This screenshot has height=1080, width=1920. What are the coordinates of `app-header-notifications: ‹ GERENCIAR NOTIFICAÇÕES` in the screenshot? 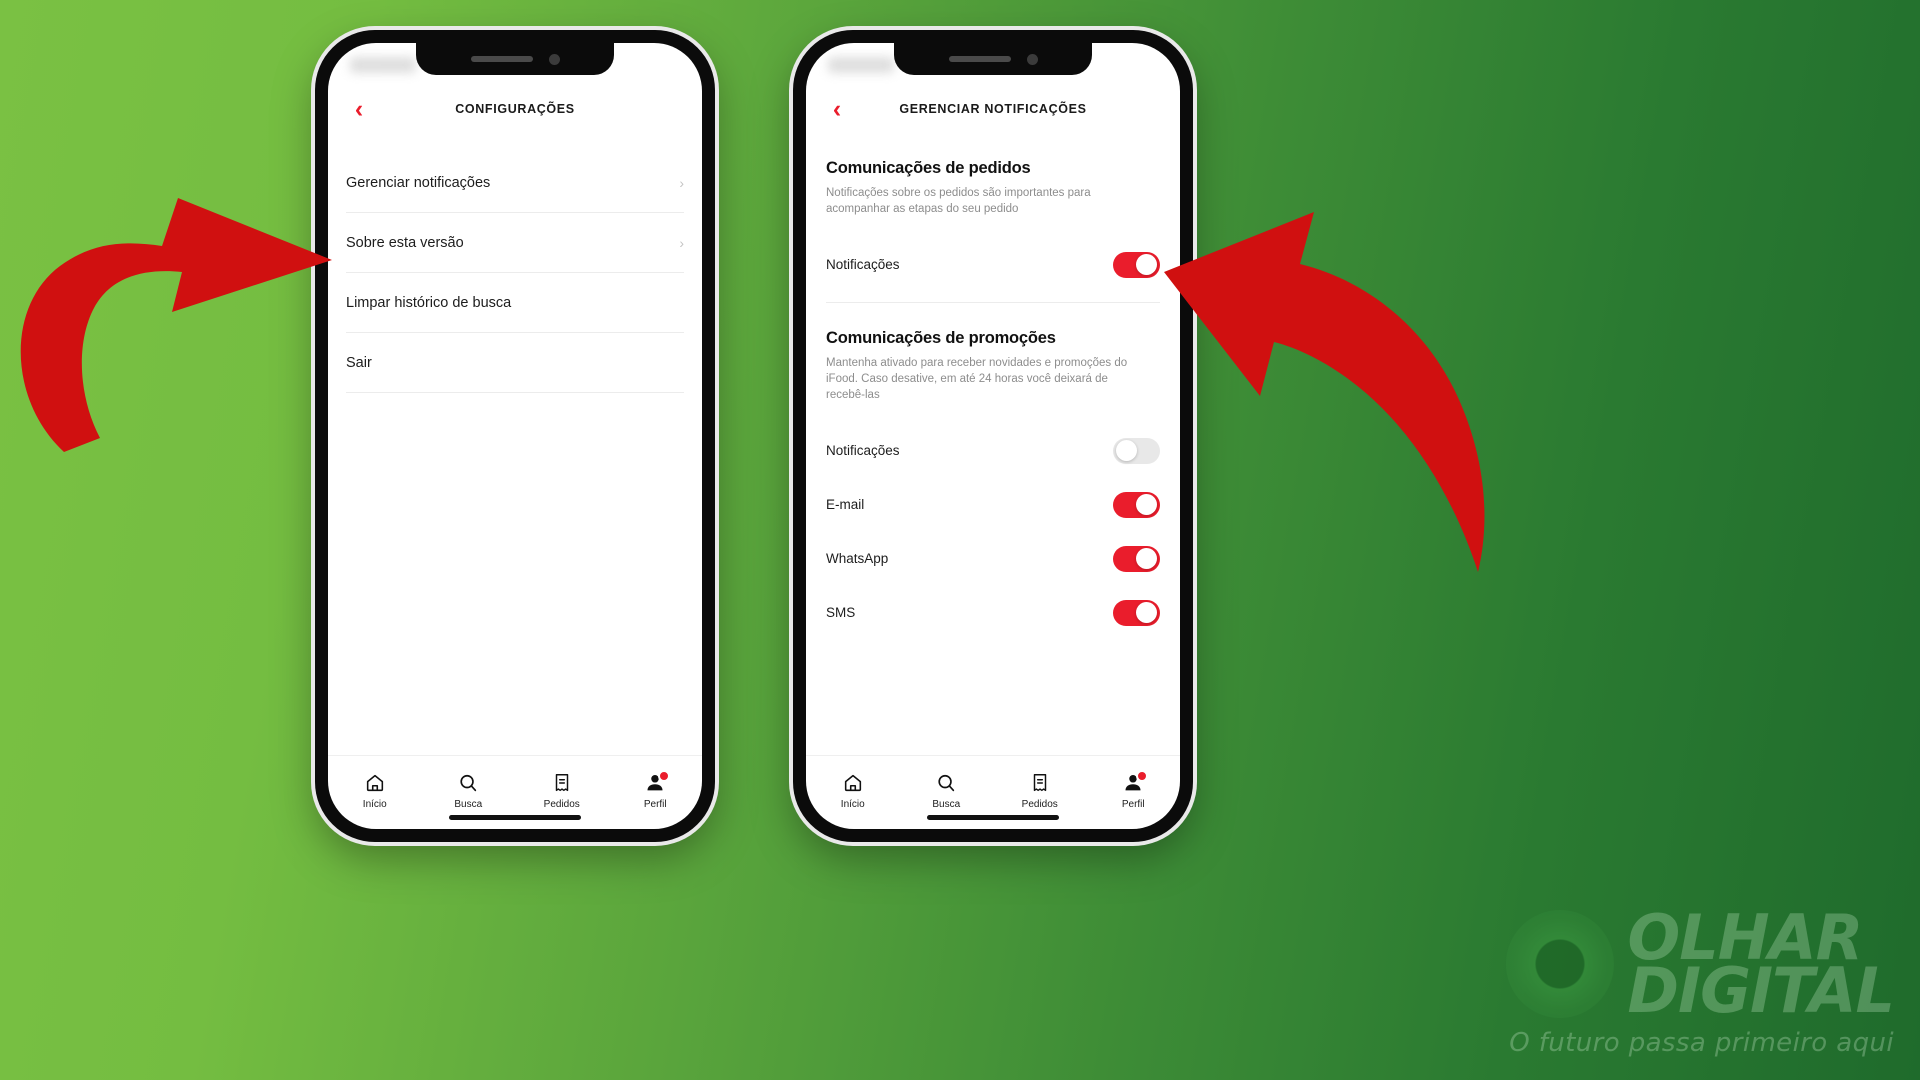 It's located at (993, 109).